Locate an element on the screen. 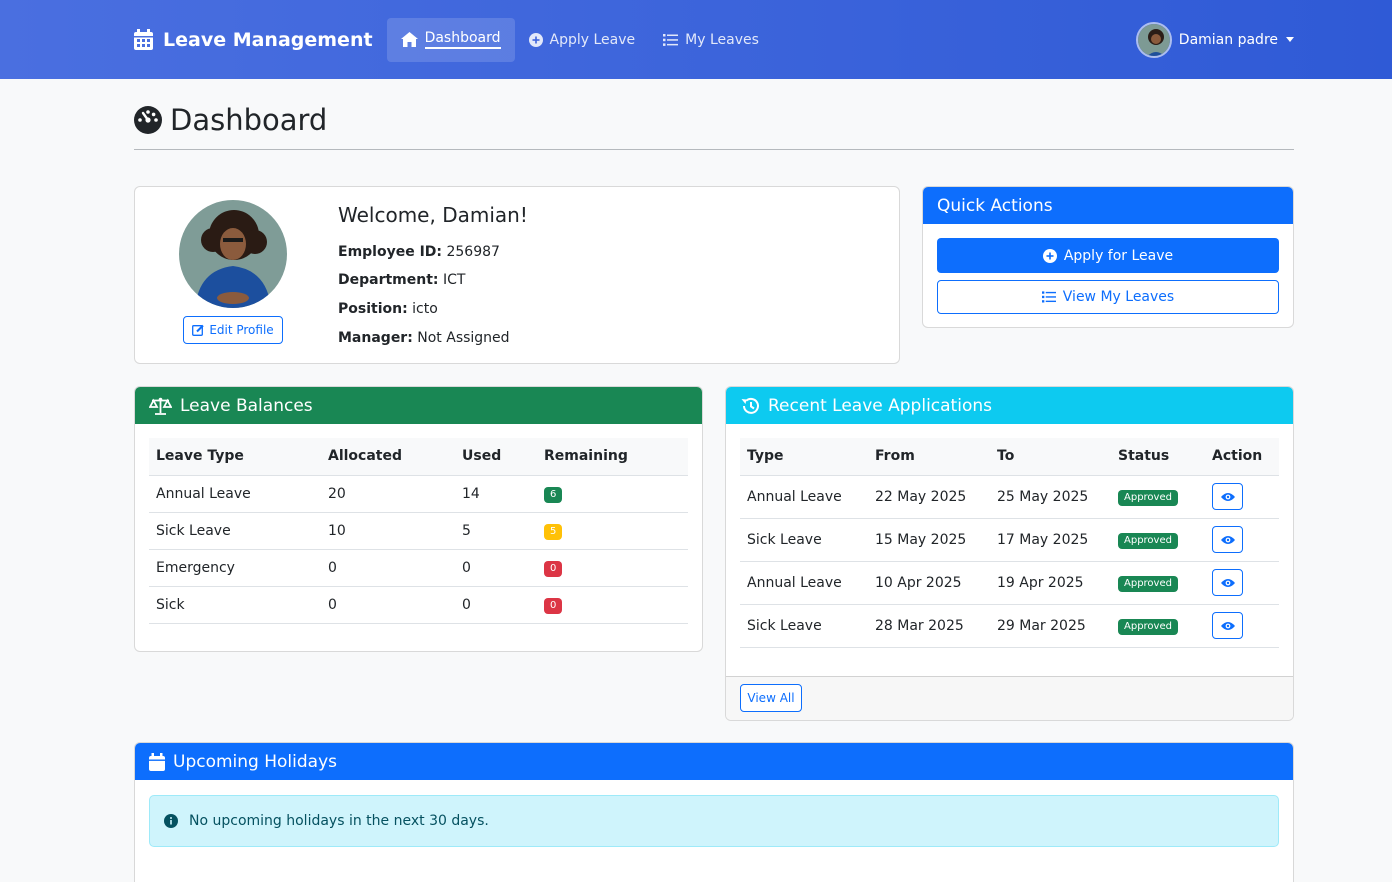 This screenshot has height=882, width=1392. department-row: Department: ICT is located at coordinates (401, 280).